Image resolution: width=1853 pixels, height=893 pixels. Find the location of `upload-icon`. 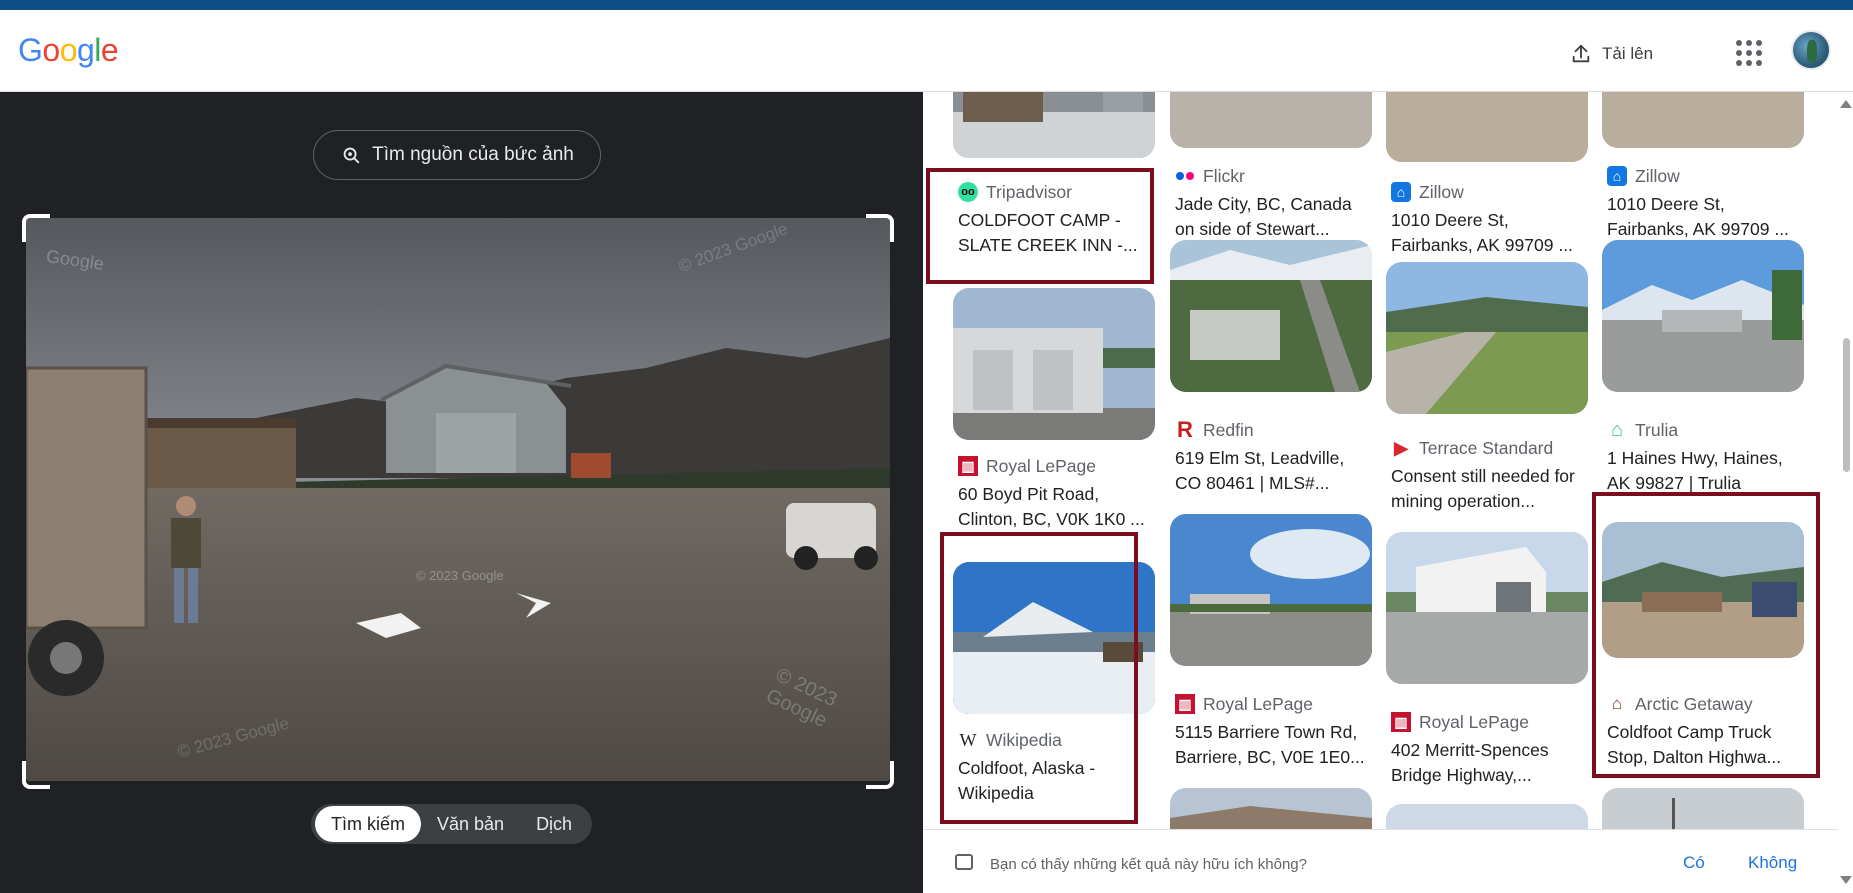

upload-icon is located at coordinates (1581, 53).